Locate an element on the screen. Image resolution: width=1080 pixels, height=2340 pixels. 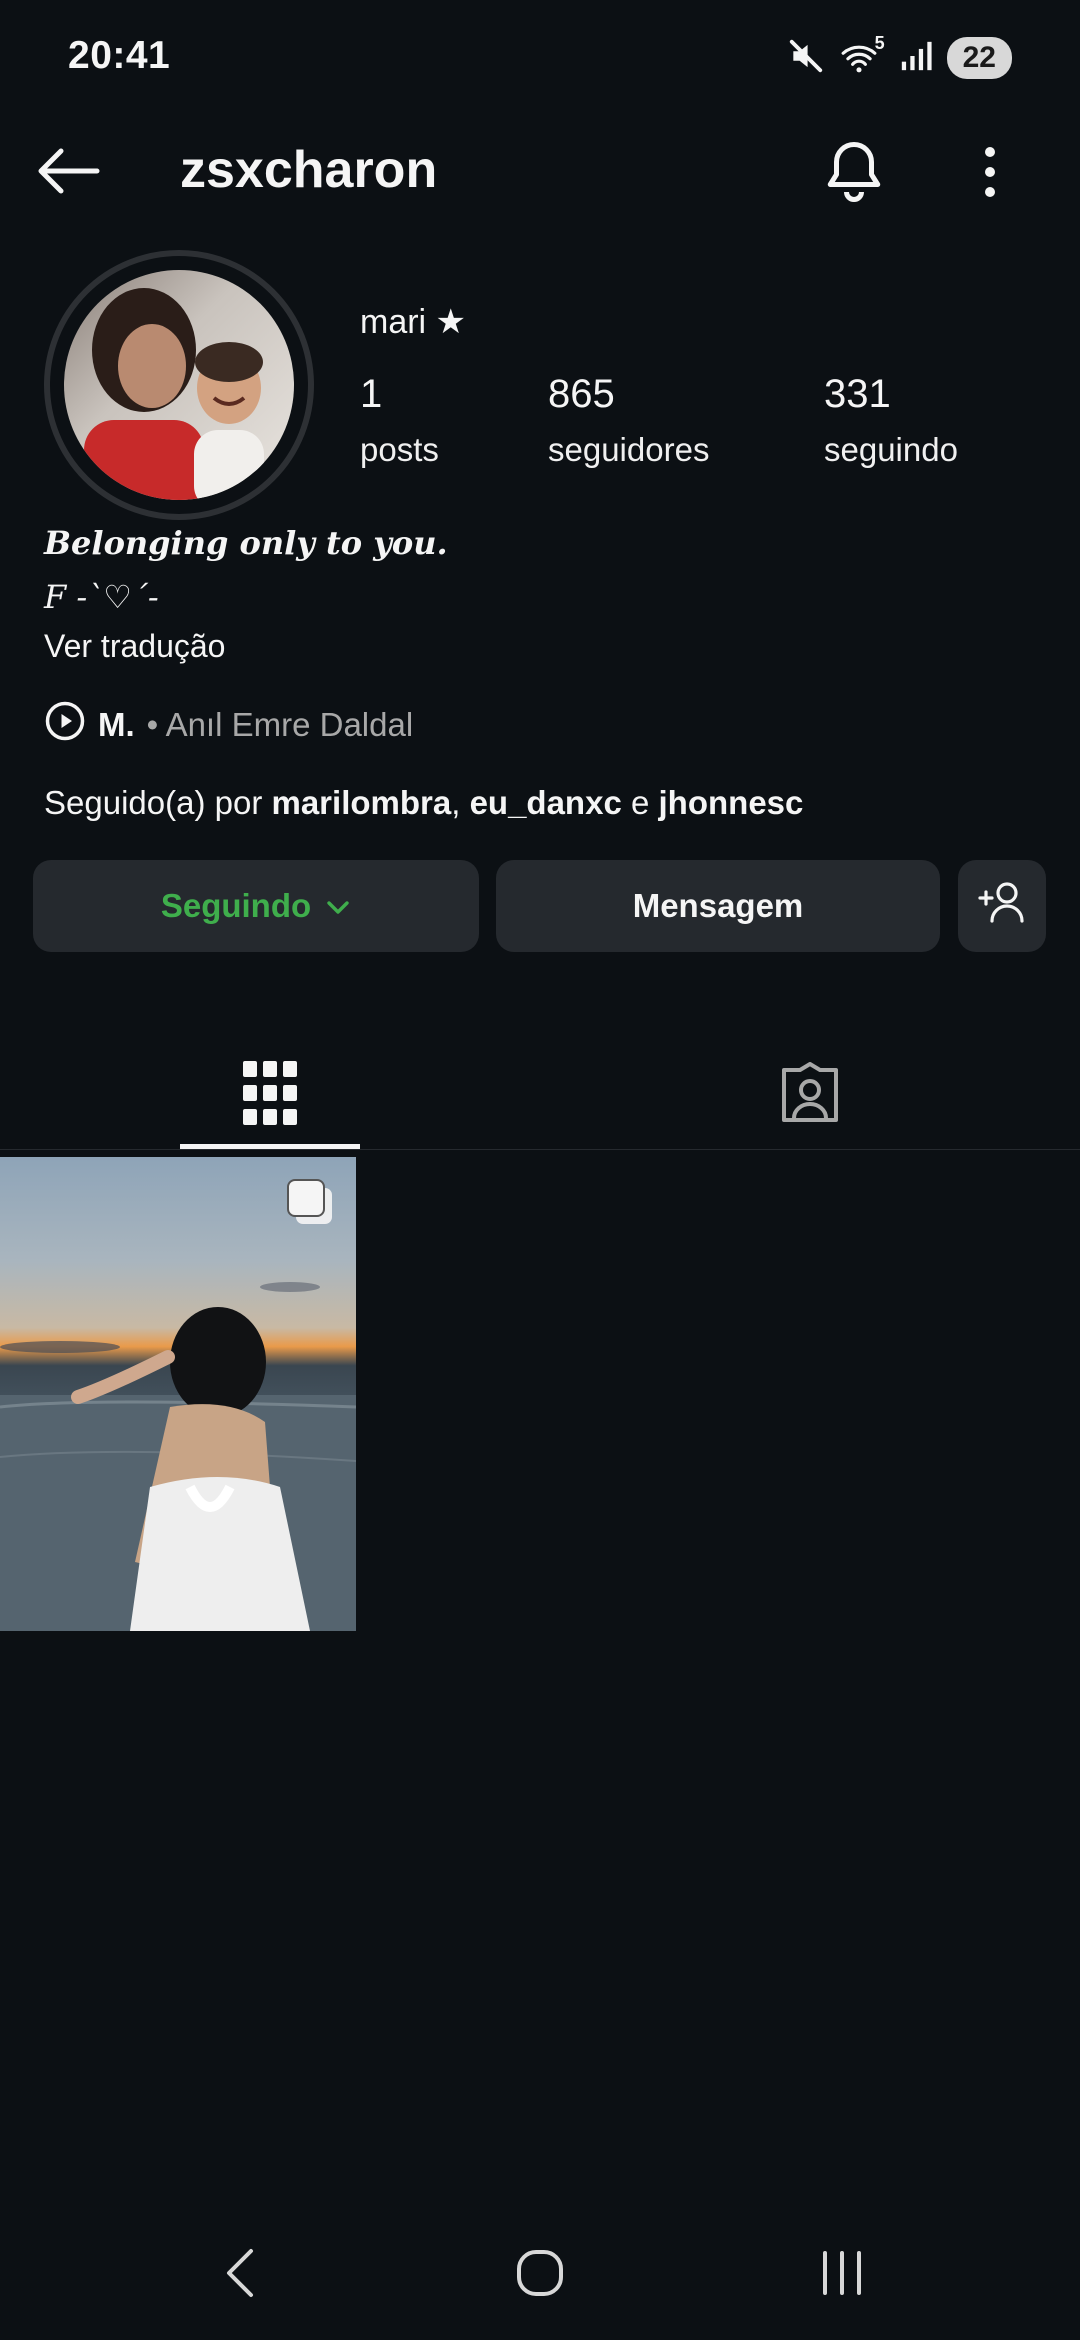
post-thumbnail is located at coordinates (178, 1394).